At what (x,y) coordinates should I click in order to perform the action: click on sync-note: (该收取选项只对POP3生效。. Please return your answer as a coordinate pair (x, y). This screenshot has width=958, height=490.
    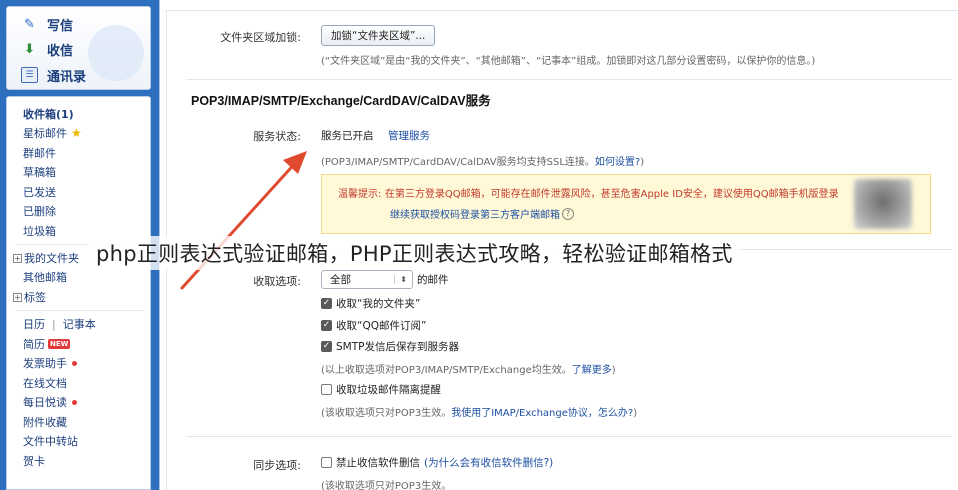
    Looking at the image, I should click on (386, 485).